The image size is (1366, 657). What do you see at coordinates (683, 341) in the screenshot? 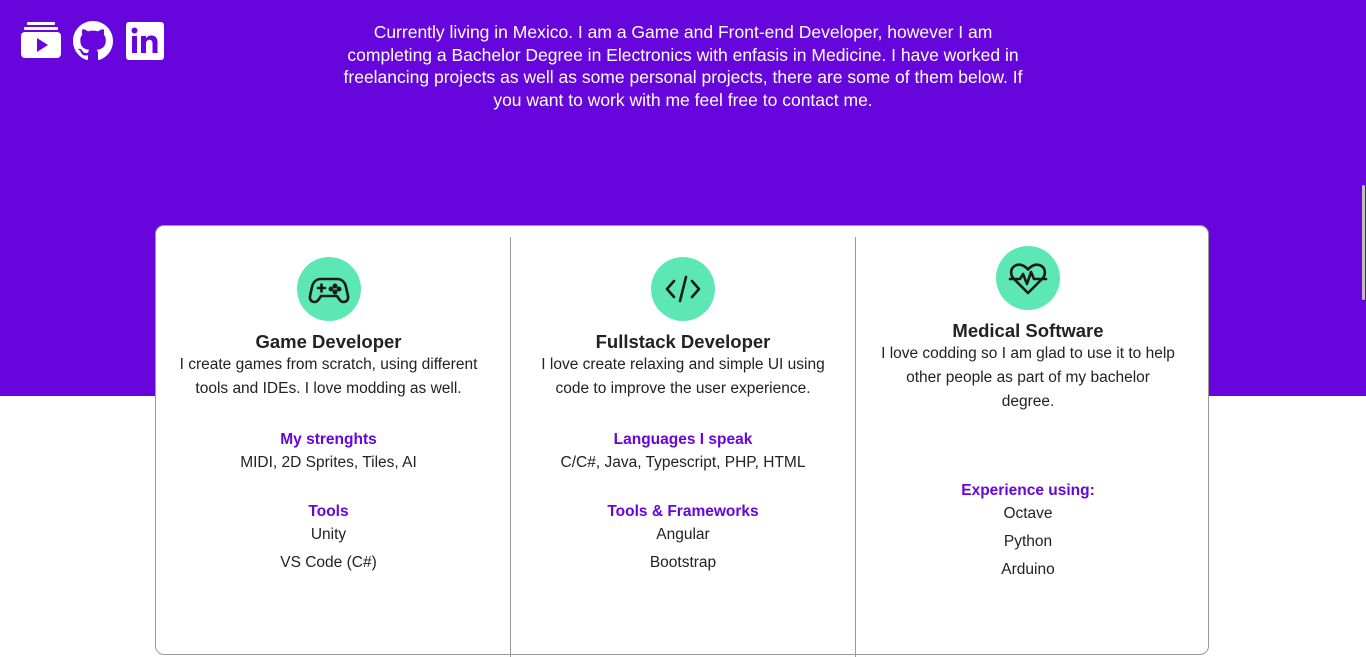
I see `column-title: Fullstack Developer` at bounding box center [683, 341].